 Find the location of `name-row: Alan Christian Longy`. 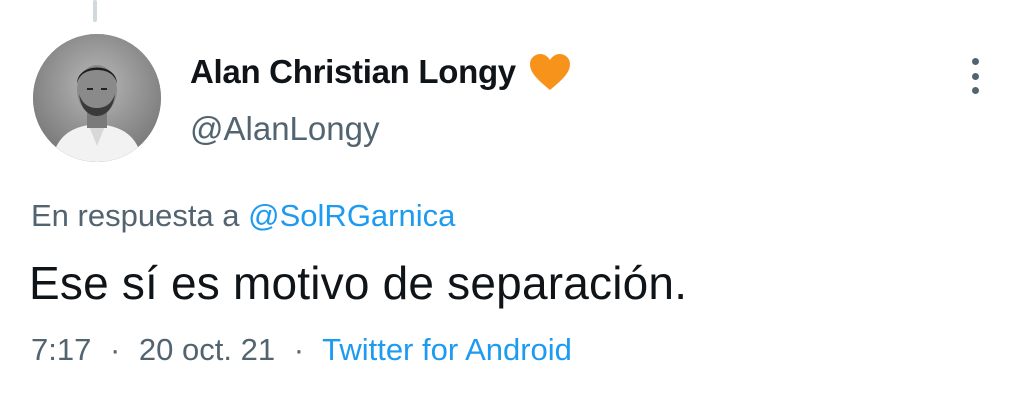

name-row: Alan Christian Longy is located at coordinates (587, 72).